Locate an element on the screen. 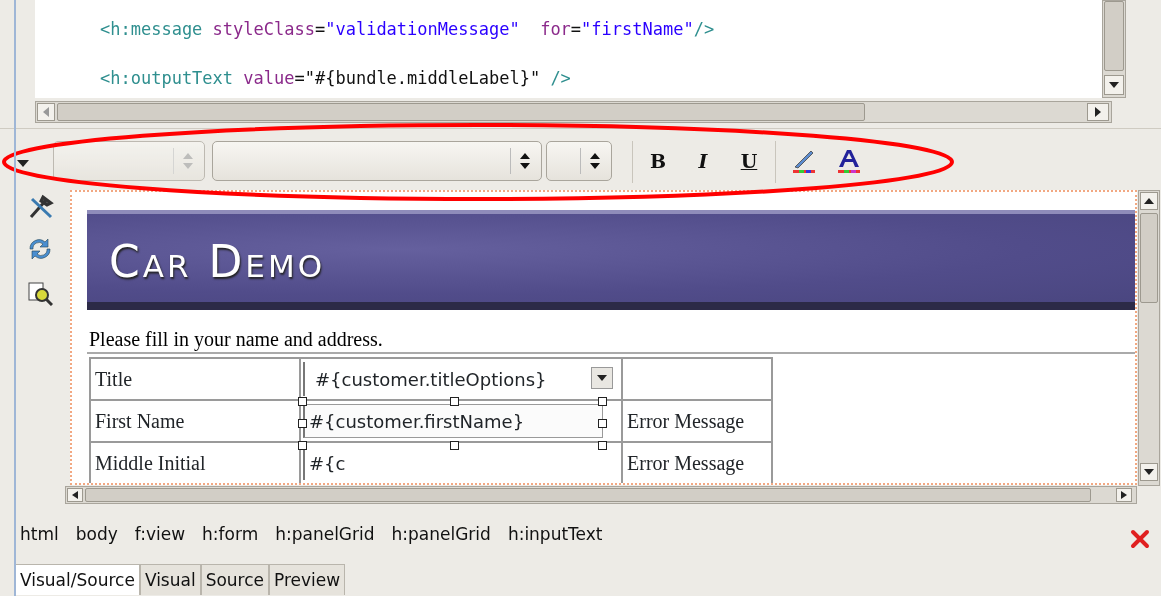 The image size is (1161, 596). error-message: Error Message is located at coordinates (697, 421).